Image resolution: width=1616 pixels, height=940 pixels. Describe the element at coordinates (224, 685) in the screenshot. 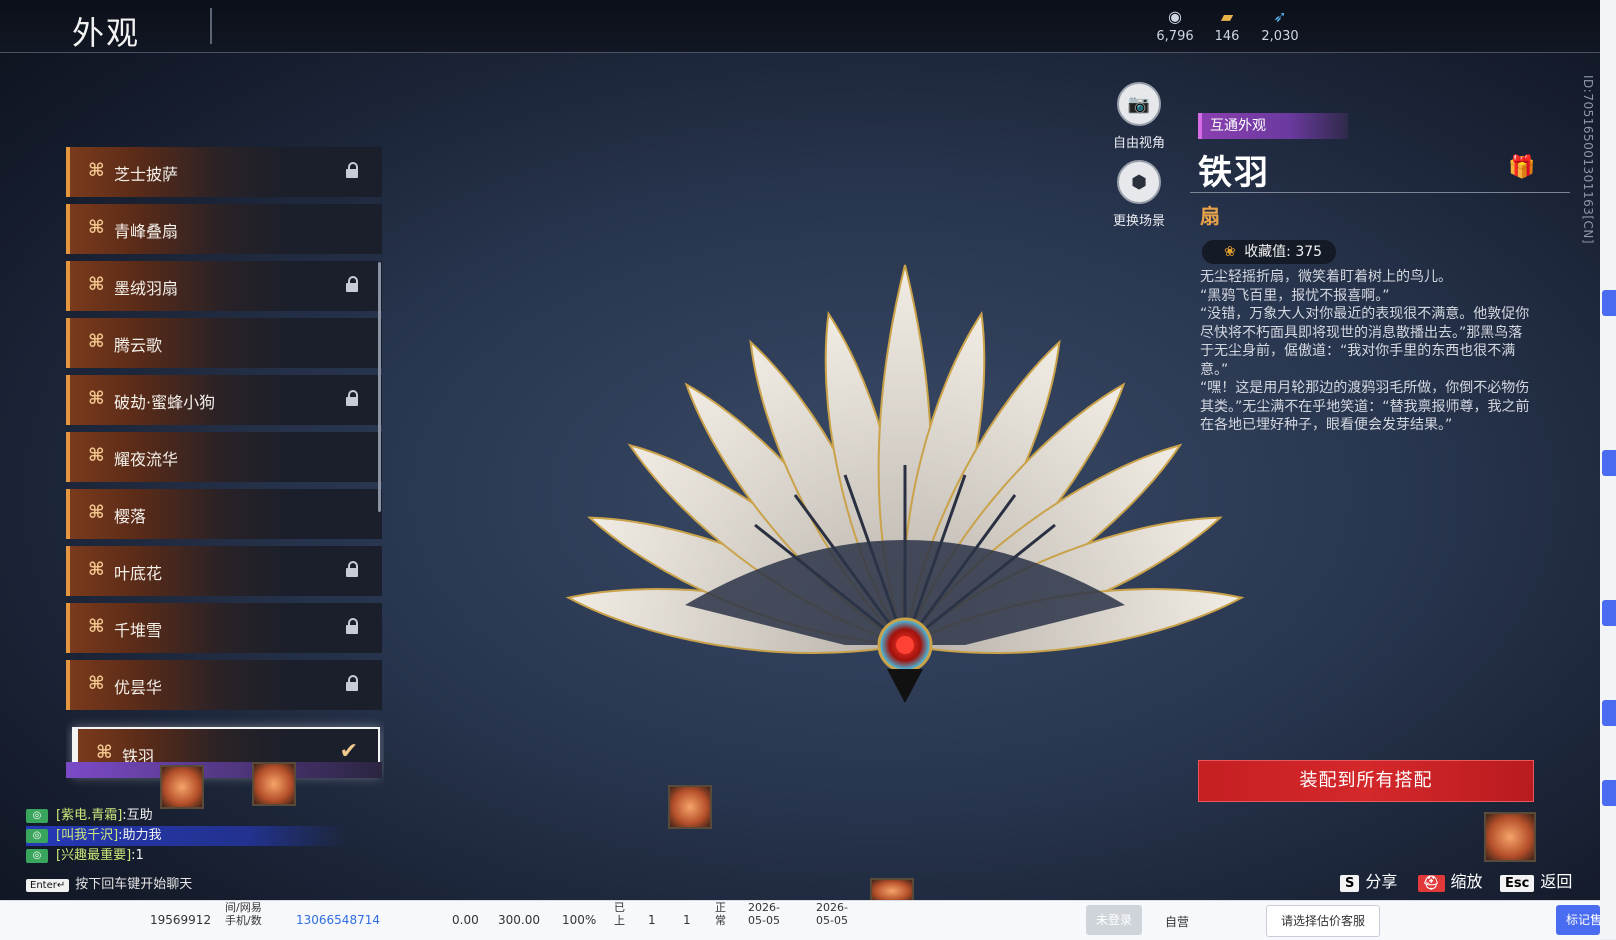

I see `list-item: ⌘ 优昙华` at that location.